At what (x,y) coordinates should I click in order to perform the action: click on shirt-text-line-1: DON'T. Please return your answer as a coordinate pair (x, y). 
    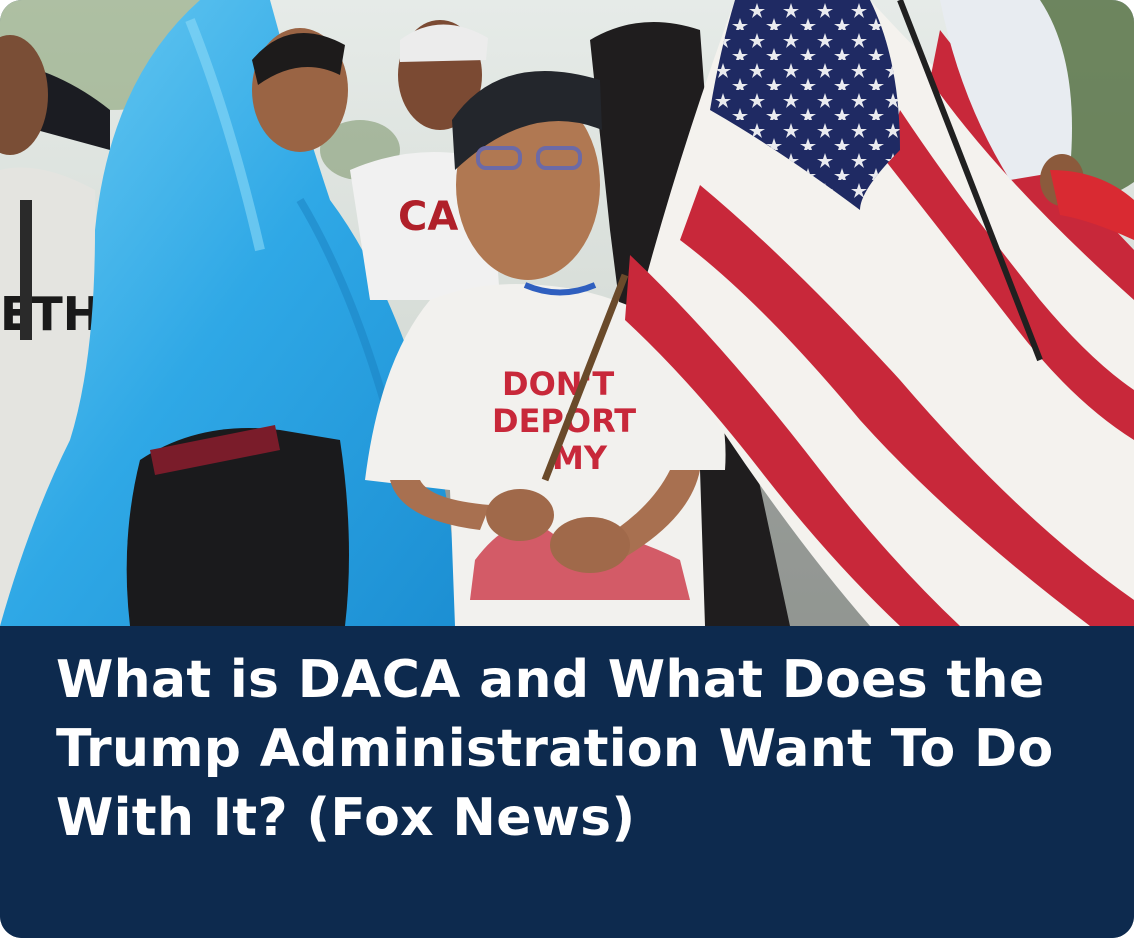
    Looking at the image, I should click on (558, 384).